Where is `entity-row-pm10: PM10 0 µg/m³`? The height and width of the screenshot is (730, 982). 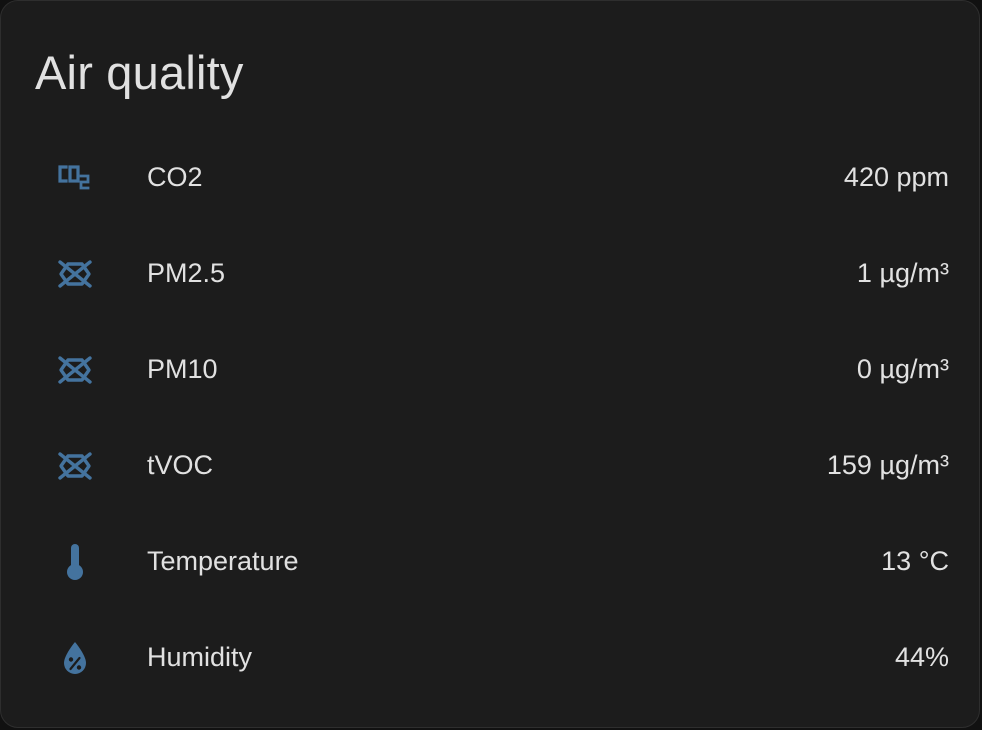
entity-row-pm10: PM10 0 µg/m³ is located at coordinates (491, 370).